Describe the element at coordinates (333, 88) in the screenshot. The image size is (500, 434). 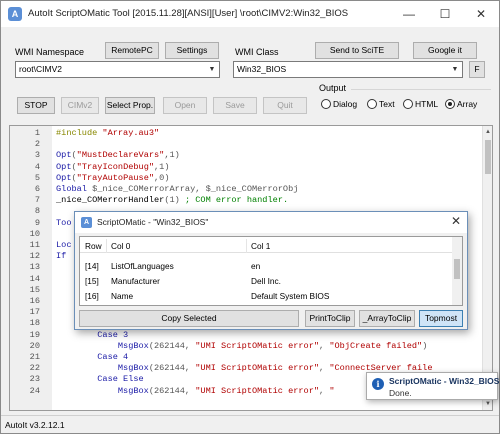
I see `output-label: Output` at that location.